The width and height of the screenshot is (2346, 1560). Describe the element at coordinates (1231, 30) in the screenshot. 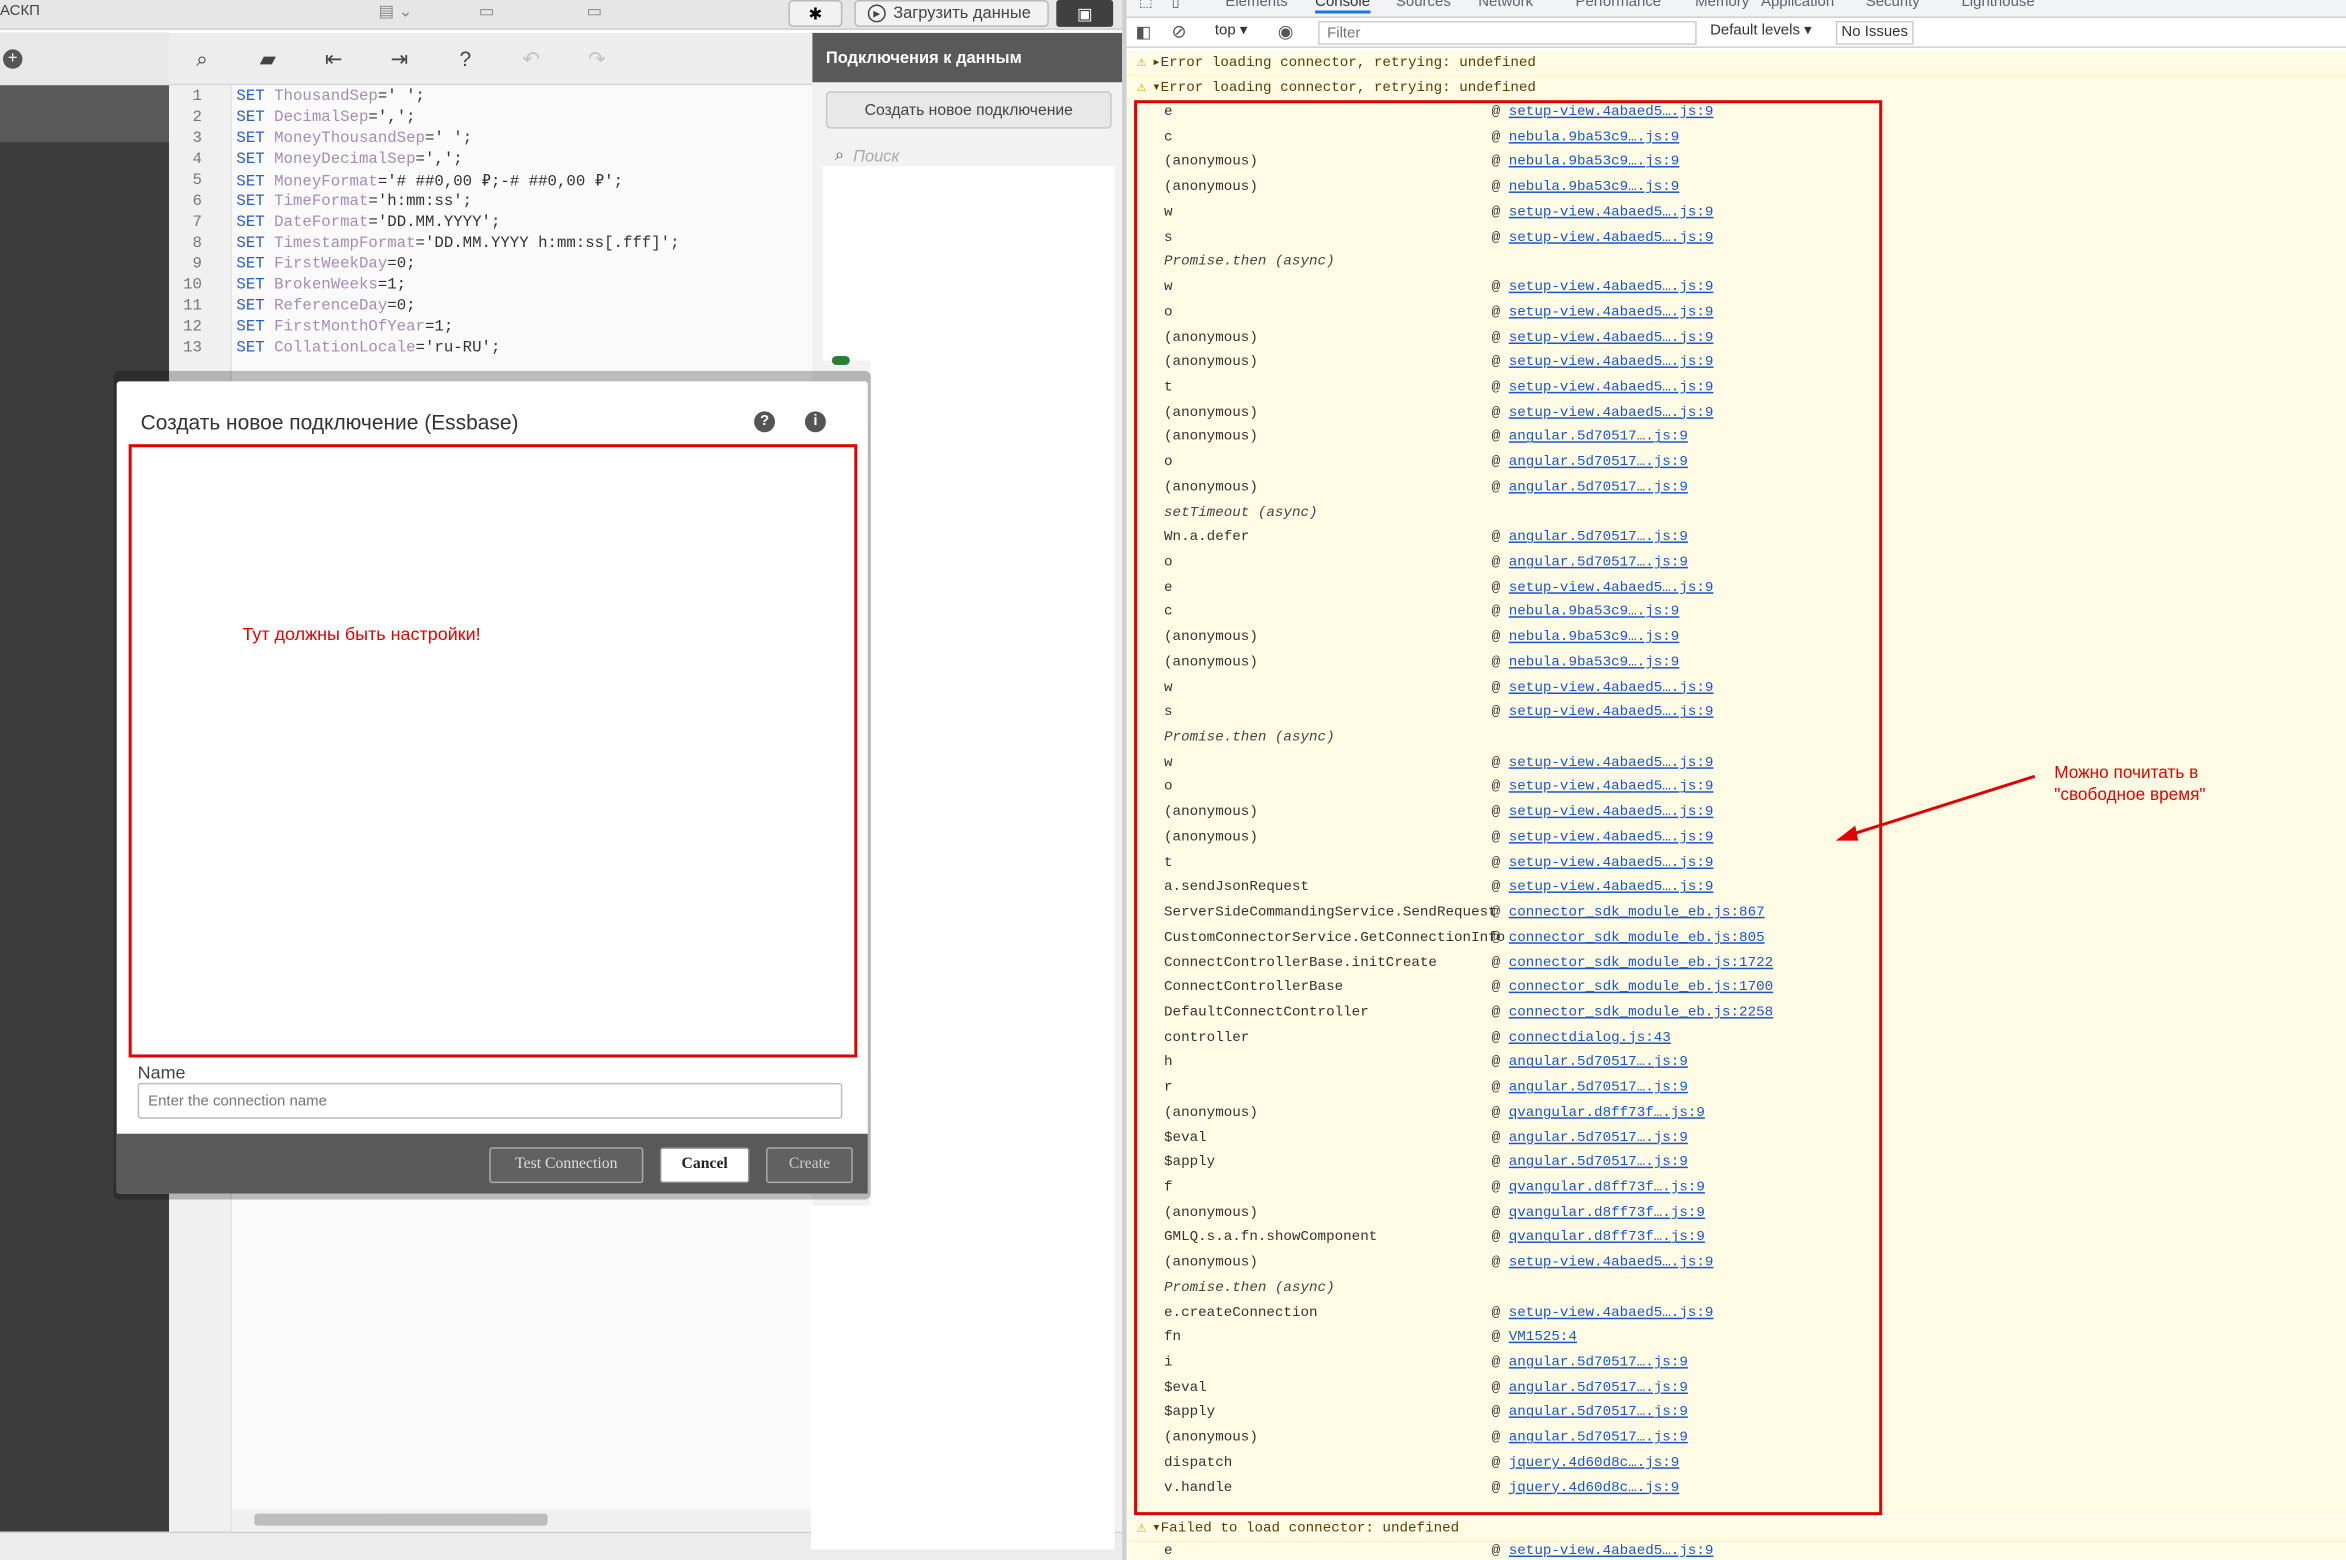

I see `context-selector: top ▾` at that location.